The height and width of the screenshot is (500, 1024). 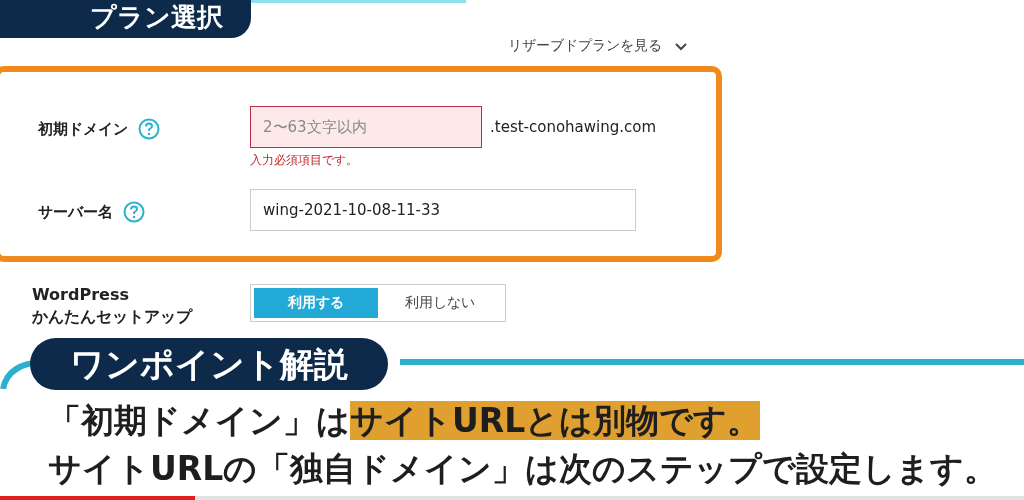 I want to click on domain-suffix: .test-conohawing.com, so click(x=573, y=127).